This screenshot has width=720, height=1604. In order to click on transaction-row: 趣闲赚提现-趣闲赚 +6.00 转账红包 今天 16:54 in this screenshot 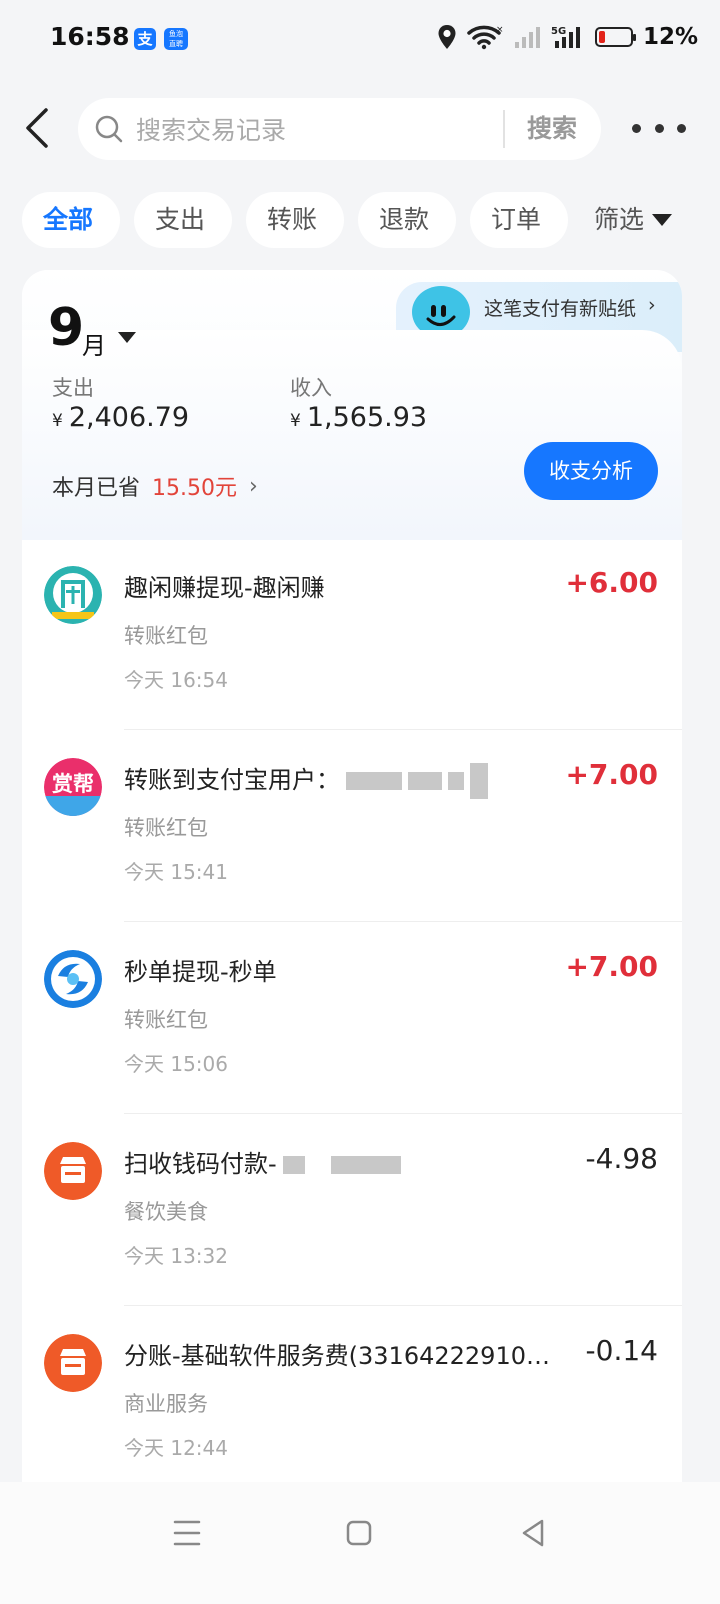, I will do `click(352, 634)`.